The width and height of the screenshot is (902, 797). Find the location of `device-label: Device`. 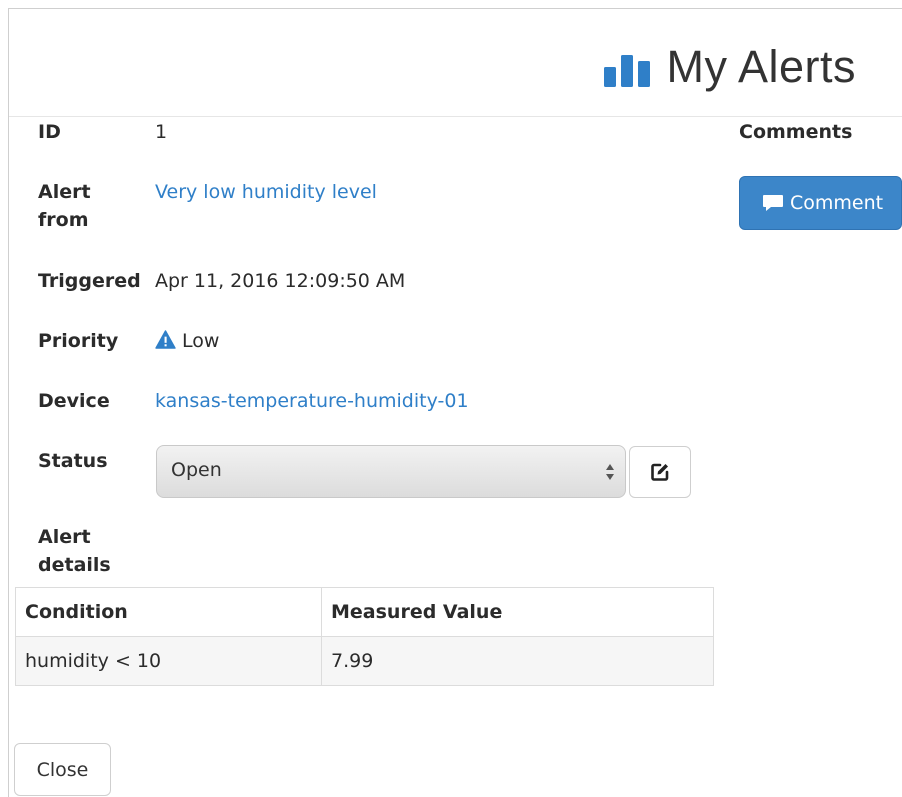

device-label: Device is located at coordinates (74, 401).